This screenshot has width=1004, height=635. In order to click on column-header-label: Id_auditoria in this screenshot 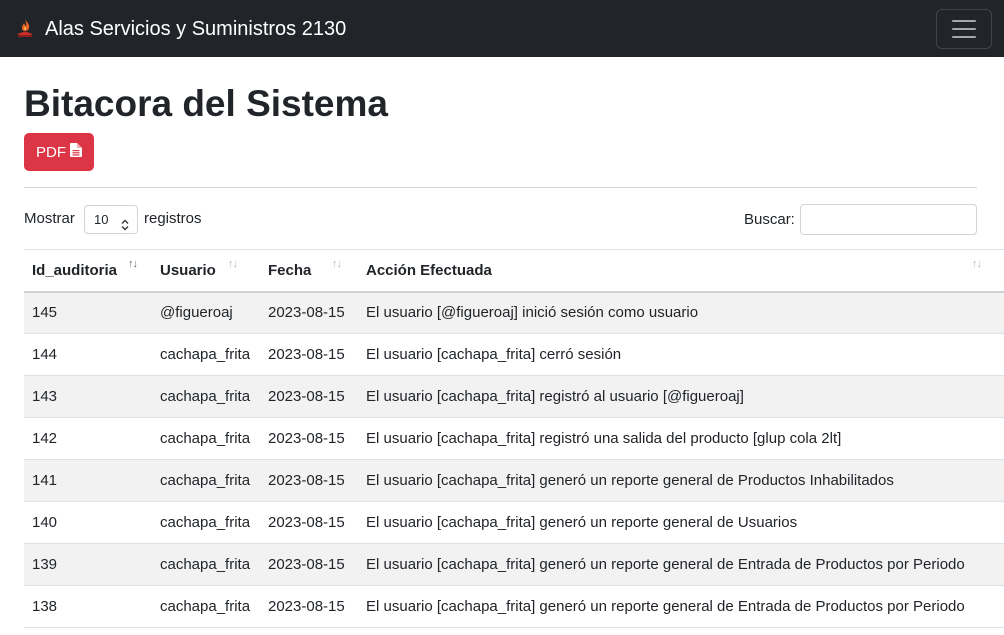, I will do `click(75, 270)`.